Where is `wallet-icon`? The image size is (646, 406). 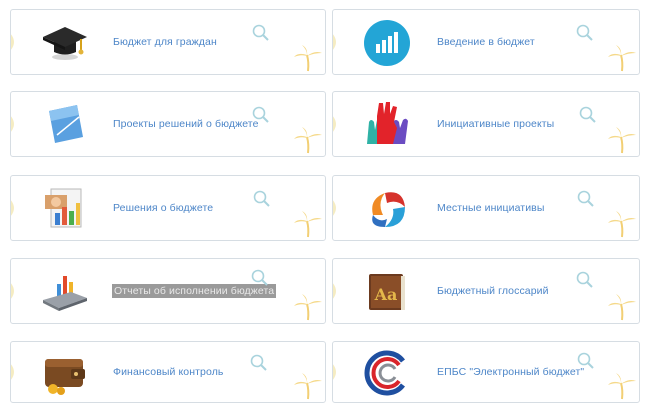
wallet-icon is located at coordinates (65, 377).